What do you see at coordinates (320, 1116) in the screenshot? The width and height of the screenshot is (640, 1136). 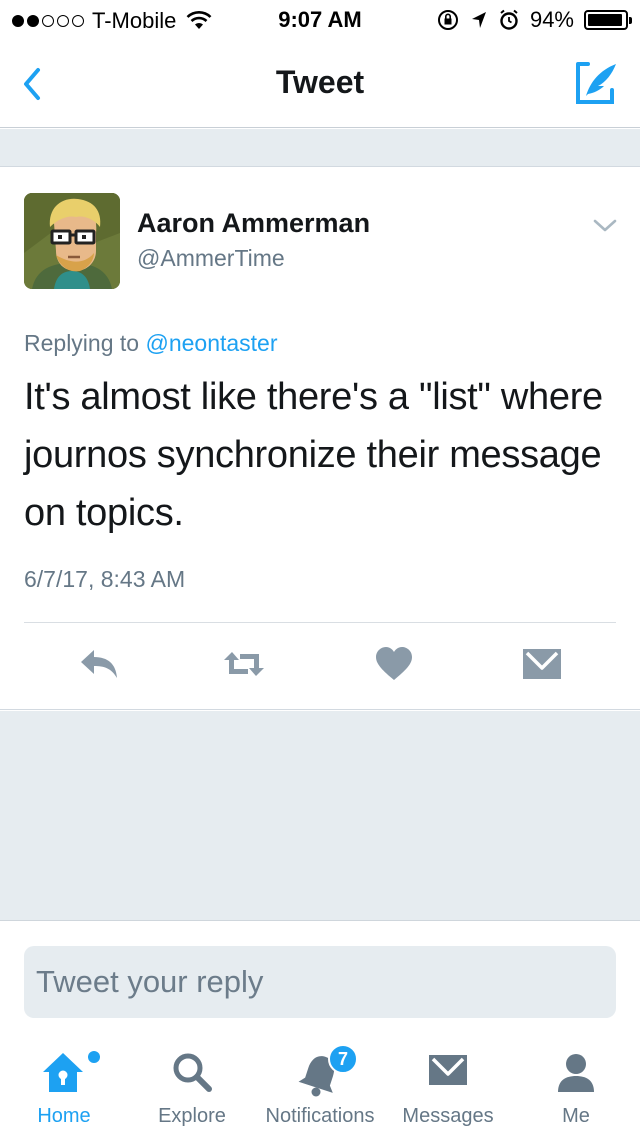 I see `tab-label-notifications: Notifications` at bounding box center [320, 1116].